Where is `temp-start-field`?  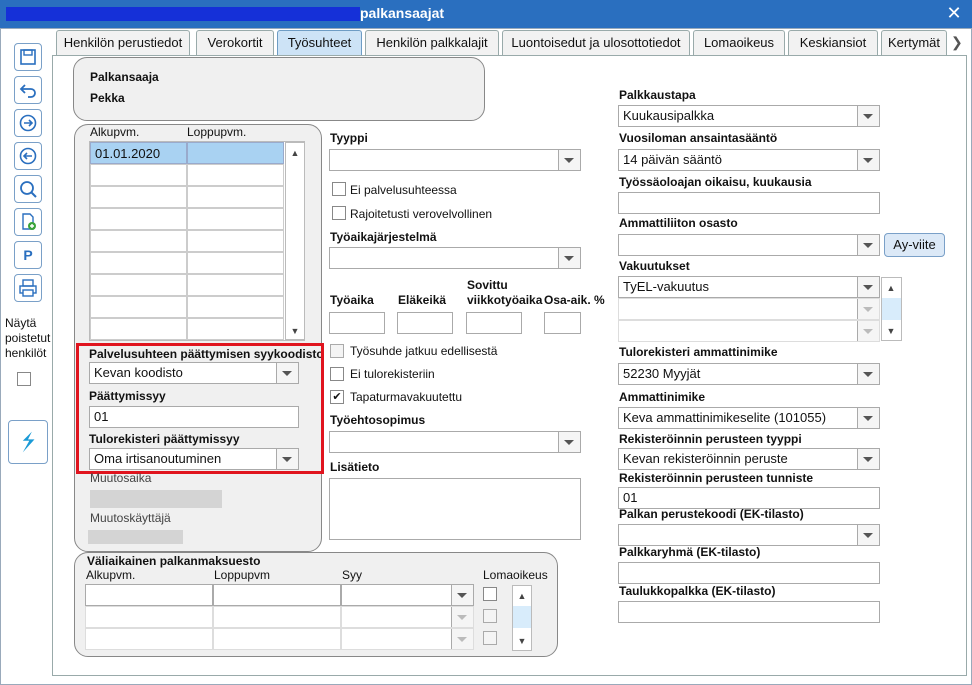
temp-start-field is located at coordinates (149, 595).